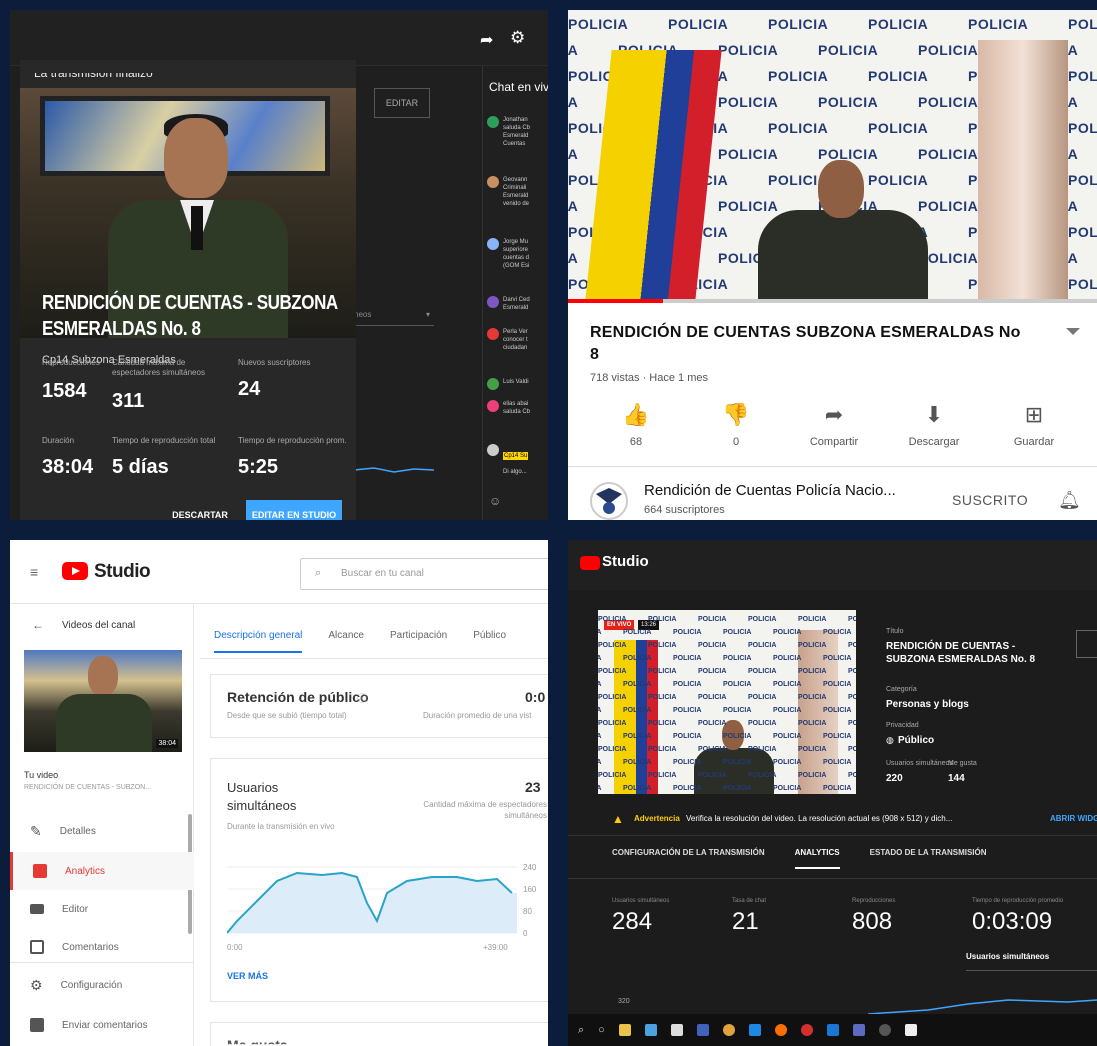  What do you see at coordinates (418, 641) in the screenshot?
I see `tab-engagement: Participación` at bounding box center [418, 641].